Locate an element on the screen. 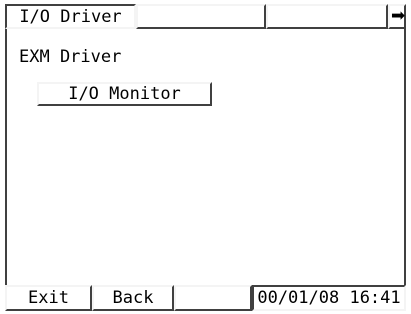 This screenshot has width=411, height=314. datetime-text: 00/01/08 16:41 is located at coordinates (329, 298).